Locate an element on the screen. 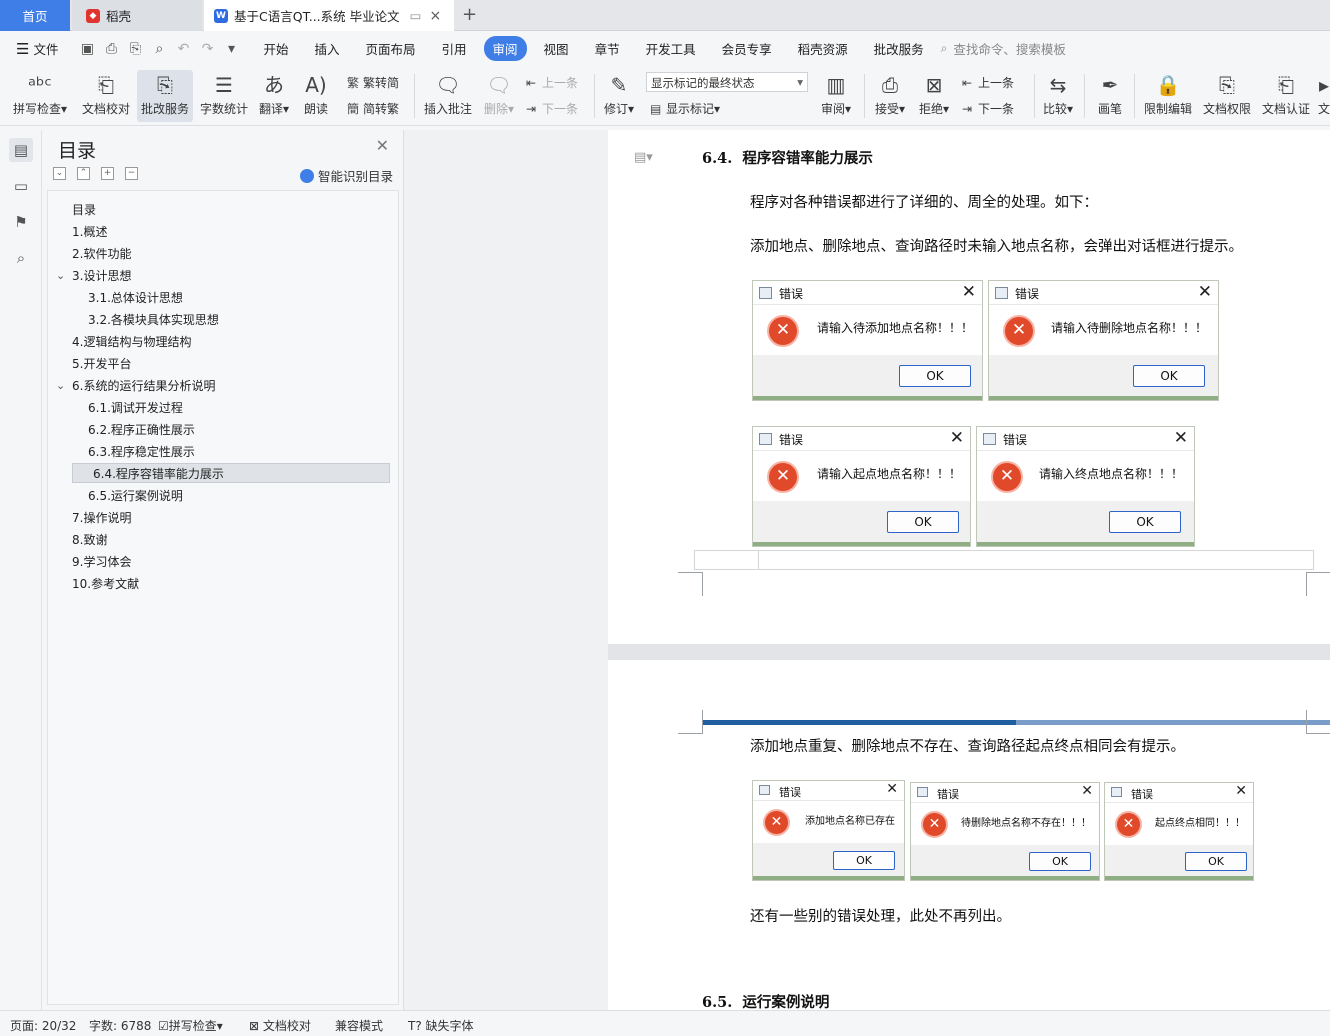  expand-up-icon: ⌃ is located at coordinates (83, 173).